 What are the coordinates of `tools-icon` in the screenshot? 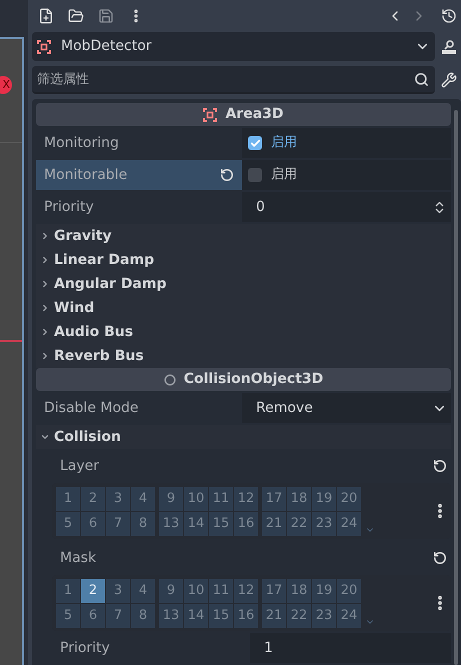 It's located at (449, 80).